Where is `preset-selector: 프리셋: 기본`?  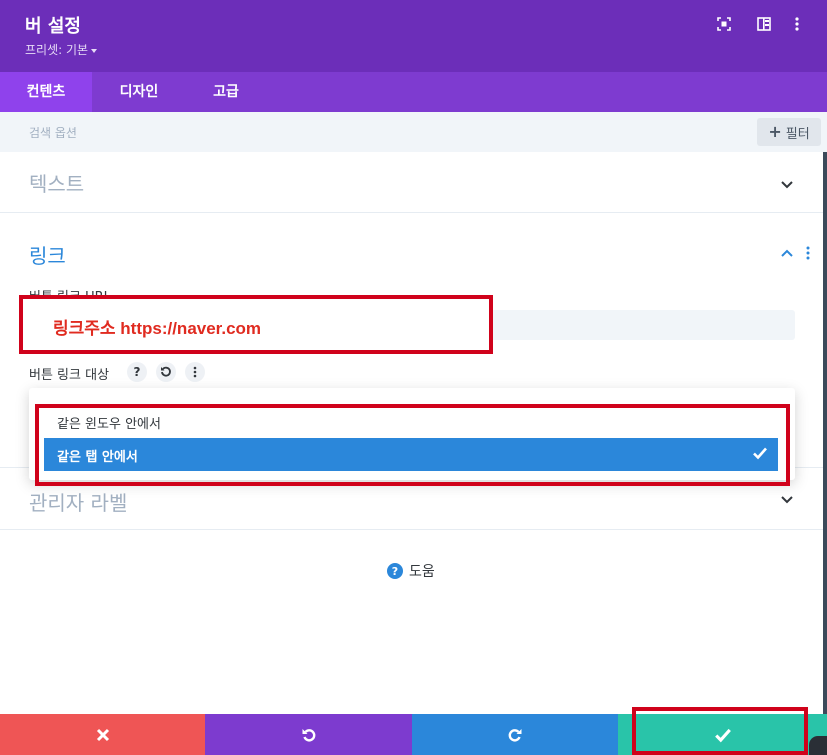
preset-selector: 프리셋: 기본 is located at coordinates (61, 49).